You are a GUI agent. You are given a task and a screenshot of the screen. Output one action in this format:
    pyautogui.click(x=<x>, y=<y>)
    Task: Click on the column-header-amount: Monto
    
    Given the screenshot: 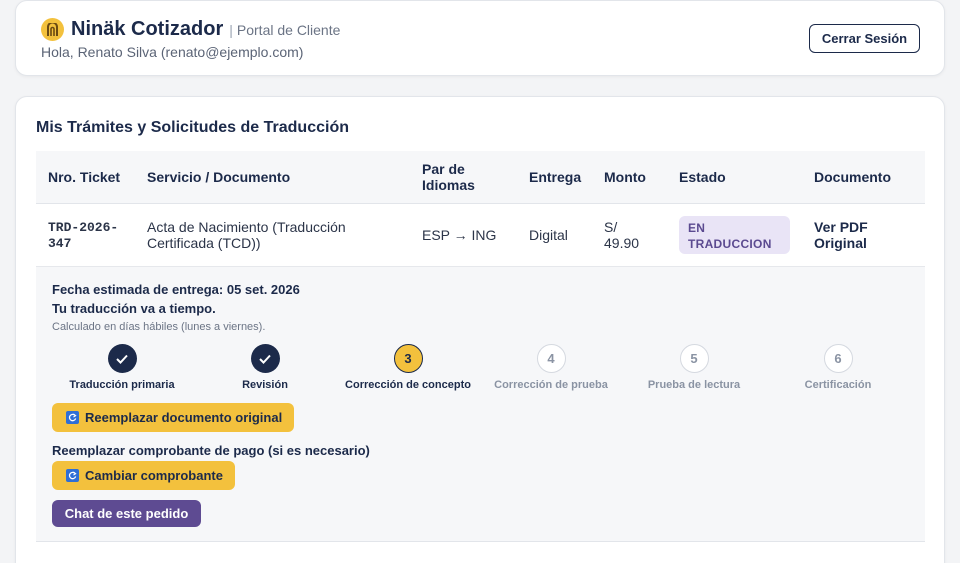 What is the action you would take?
    pyautogui.click(x=625, y=177)
    